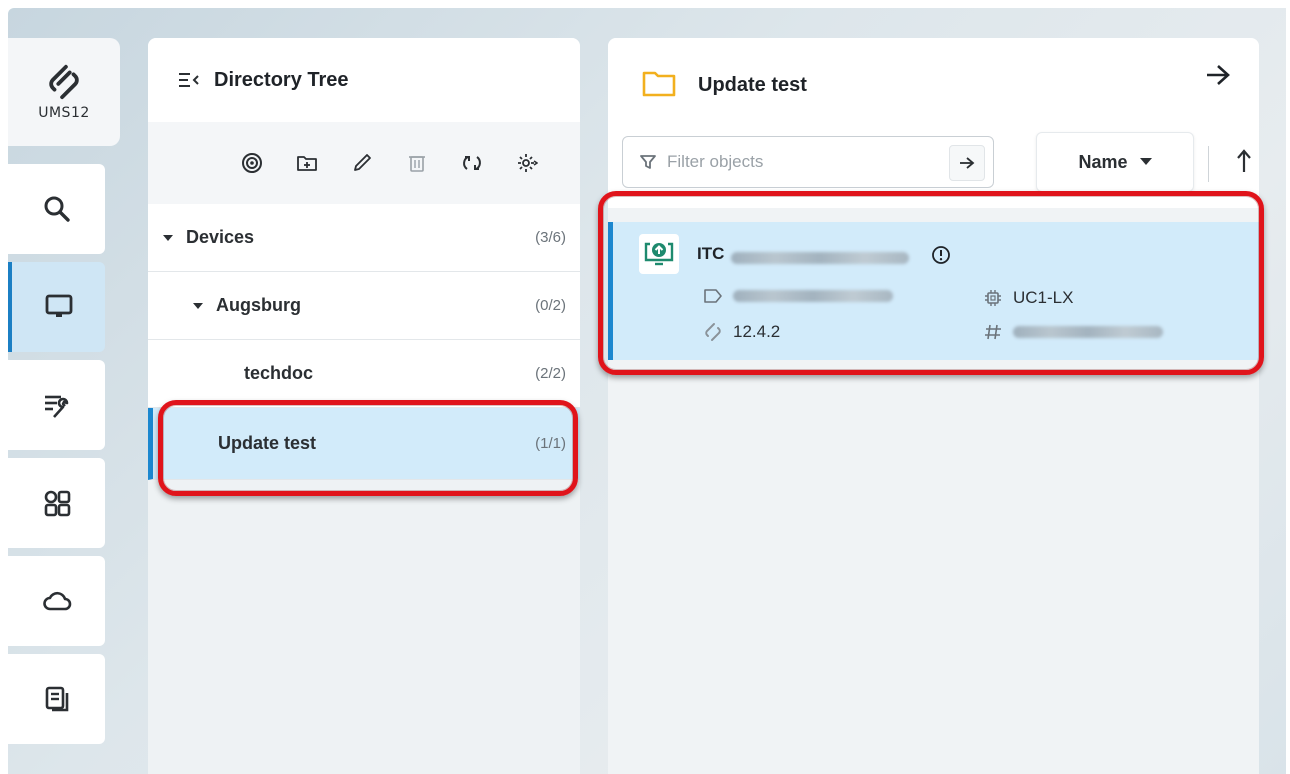 The width and height of the screenshot is (1290, 774). Describe the element at coordinates (941, 255) in the screenshot. I see `warning-circle-icon` at that location.